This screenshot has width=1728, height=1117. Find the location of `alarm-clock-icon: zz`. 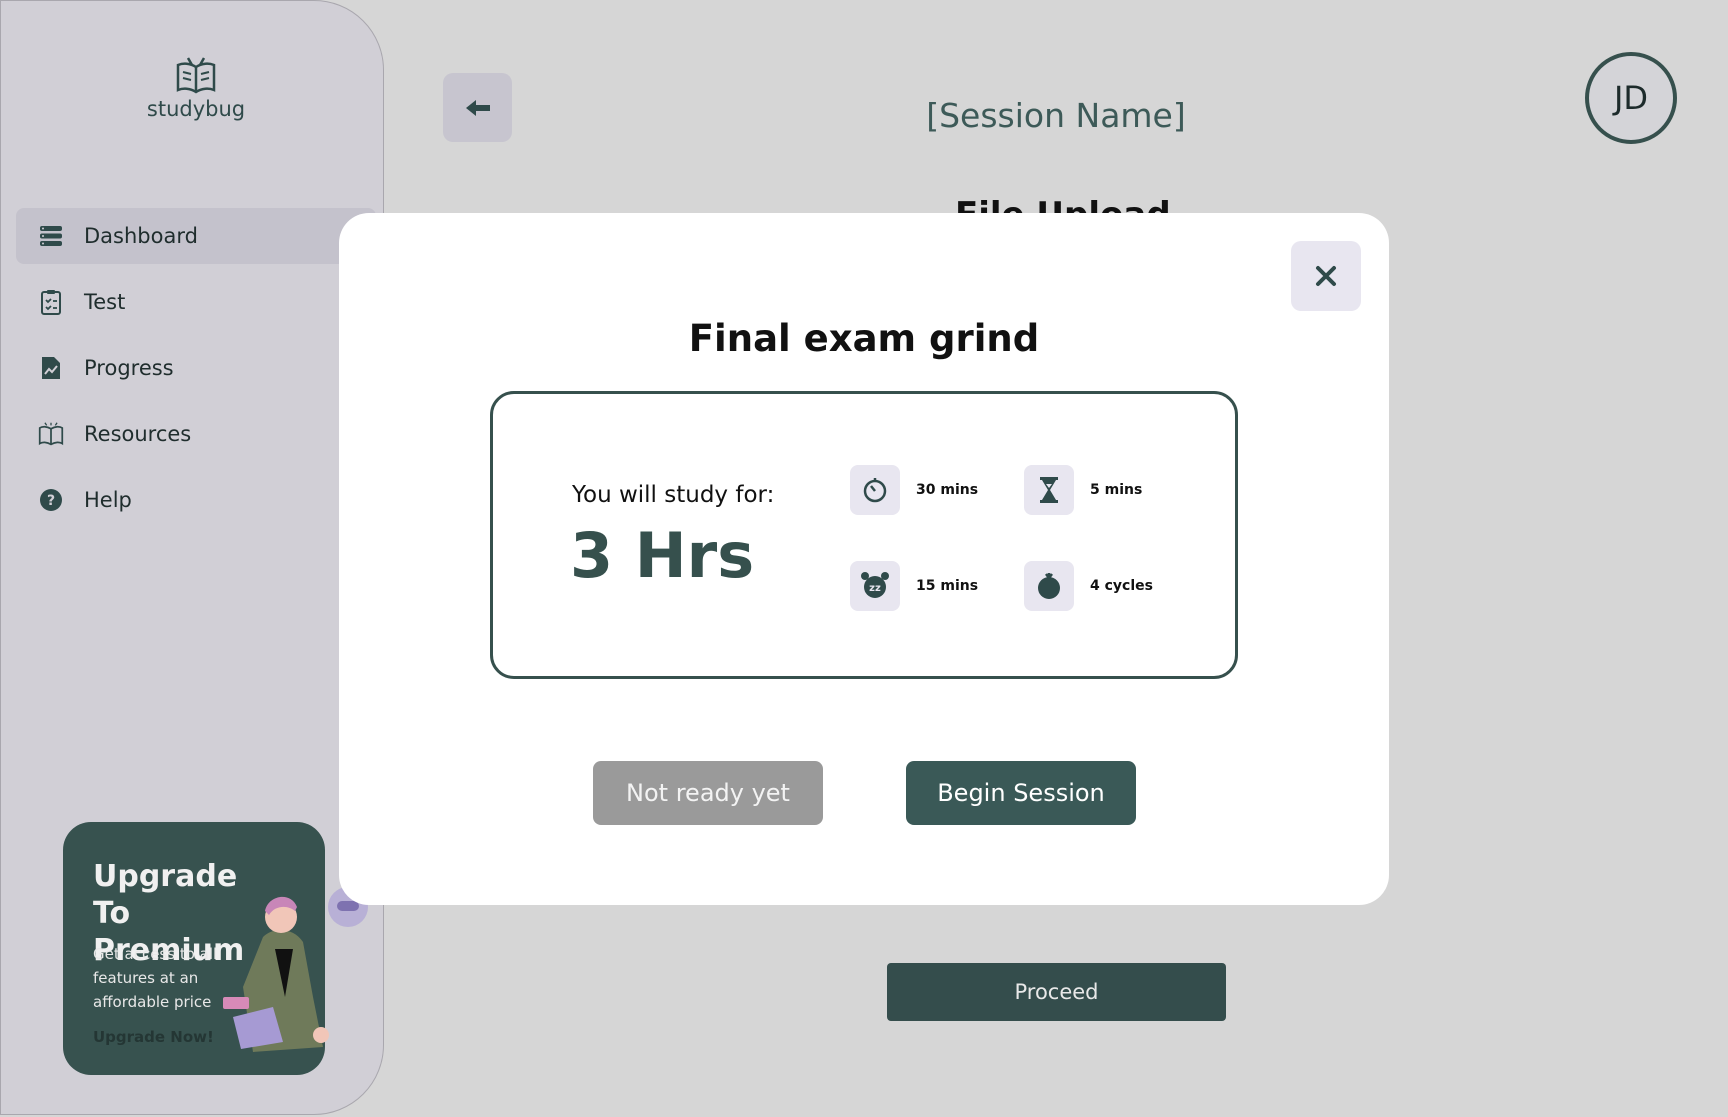

alarm-clock-icon: zz is located at coordinates (875, 586).